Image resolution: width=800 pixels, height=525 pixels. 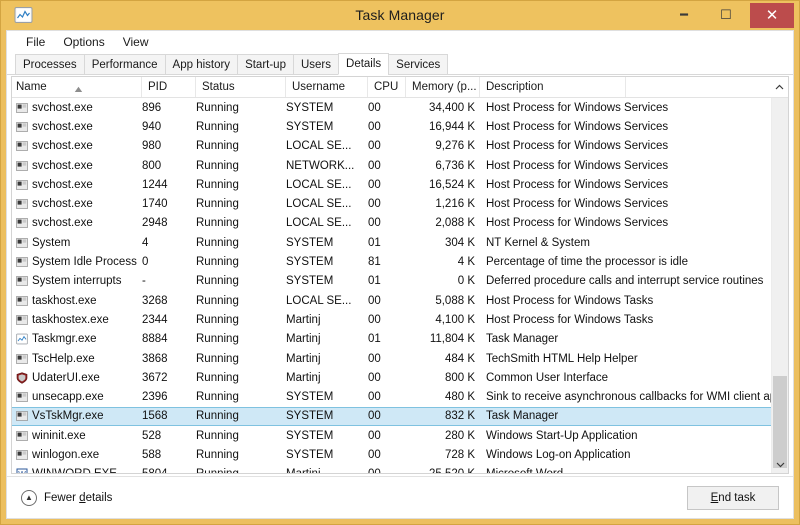 I want to click on tab-processes: Processes, so click(x=50, y=64).